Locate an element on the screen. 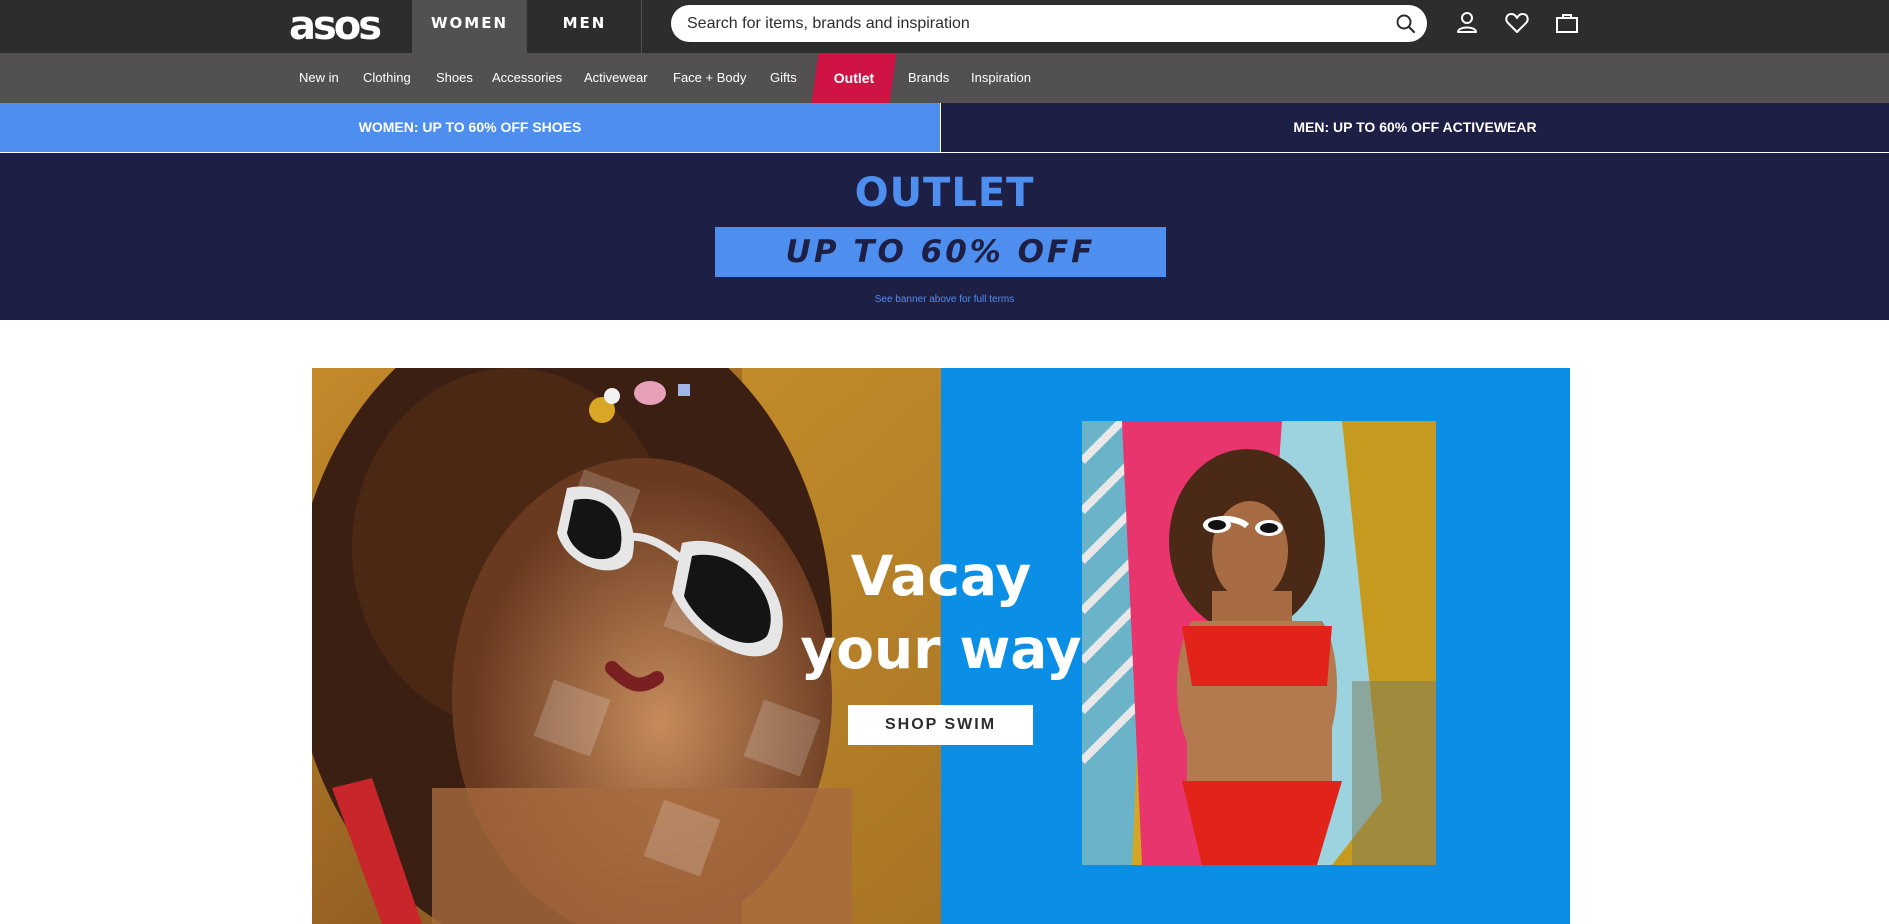  search-icon is located at coordinates (1406, 24).